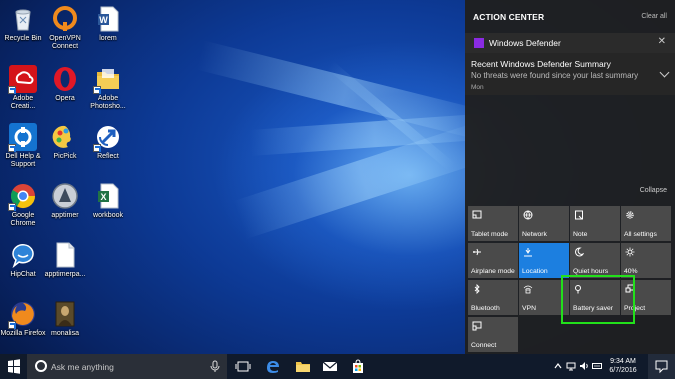 The height and width of the screenshot is (379, 675). What do you see at coordinates (65, 201) in the screenshot?
I see `desktop-icon-apptimer: apptimer` at bounding box center [65, 201].